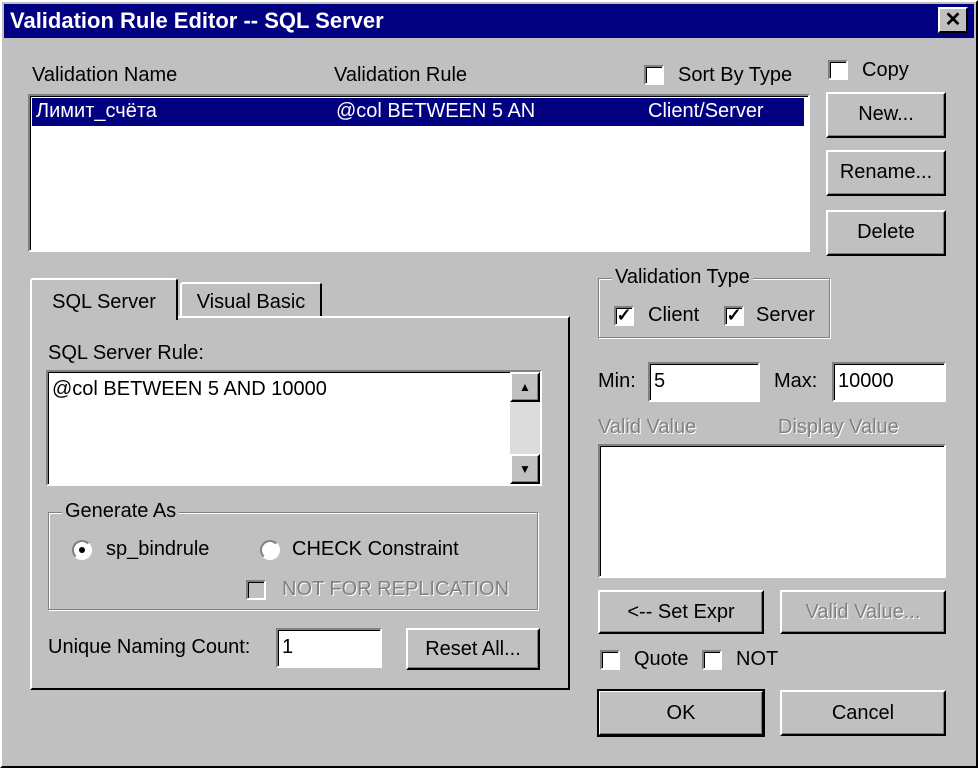 This screenshot has width=978, height=768. Describe the element at coordinates (525, 387) in the screenshot. I see `scroll-up-icon: ▲` at that location.